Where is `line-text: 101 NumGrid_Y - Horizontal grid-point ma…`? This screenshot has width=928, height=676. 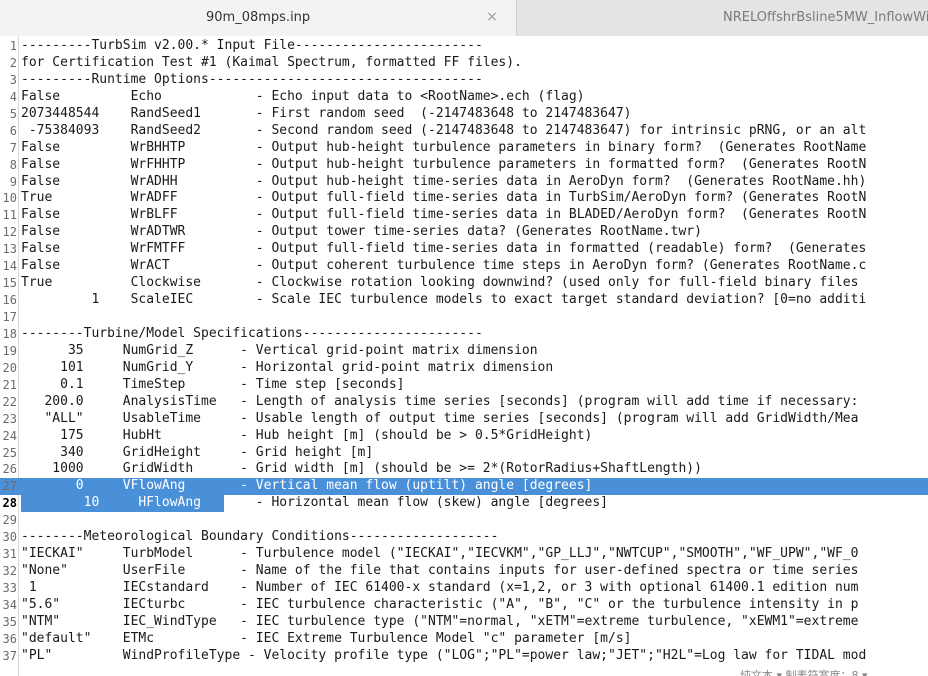
line-text: 101 NumGrid_Y - Horizontal grid-point ma… is located at coordinates (287, 367).